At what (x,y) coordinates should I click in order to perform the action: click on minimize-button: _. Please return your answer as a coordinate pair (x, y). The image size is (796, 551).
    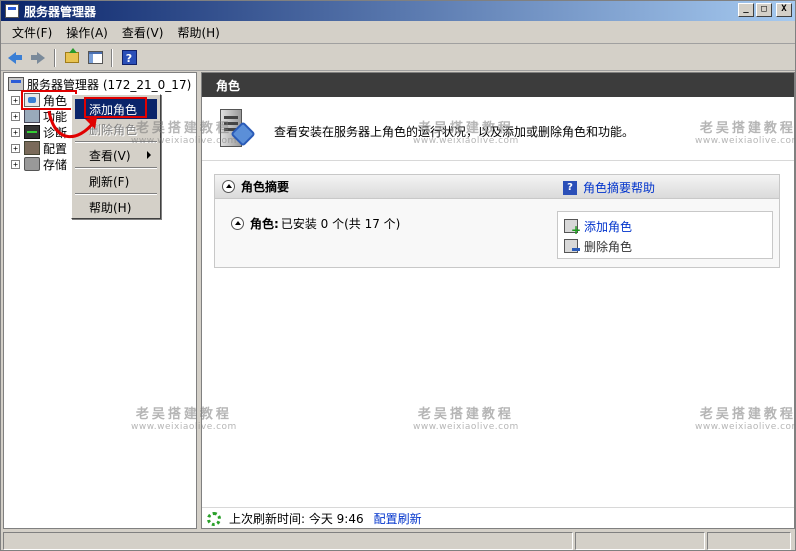
    Looking at the image, I should click on (746, 10).